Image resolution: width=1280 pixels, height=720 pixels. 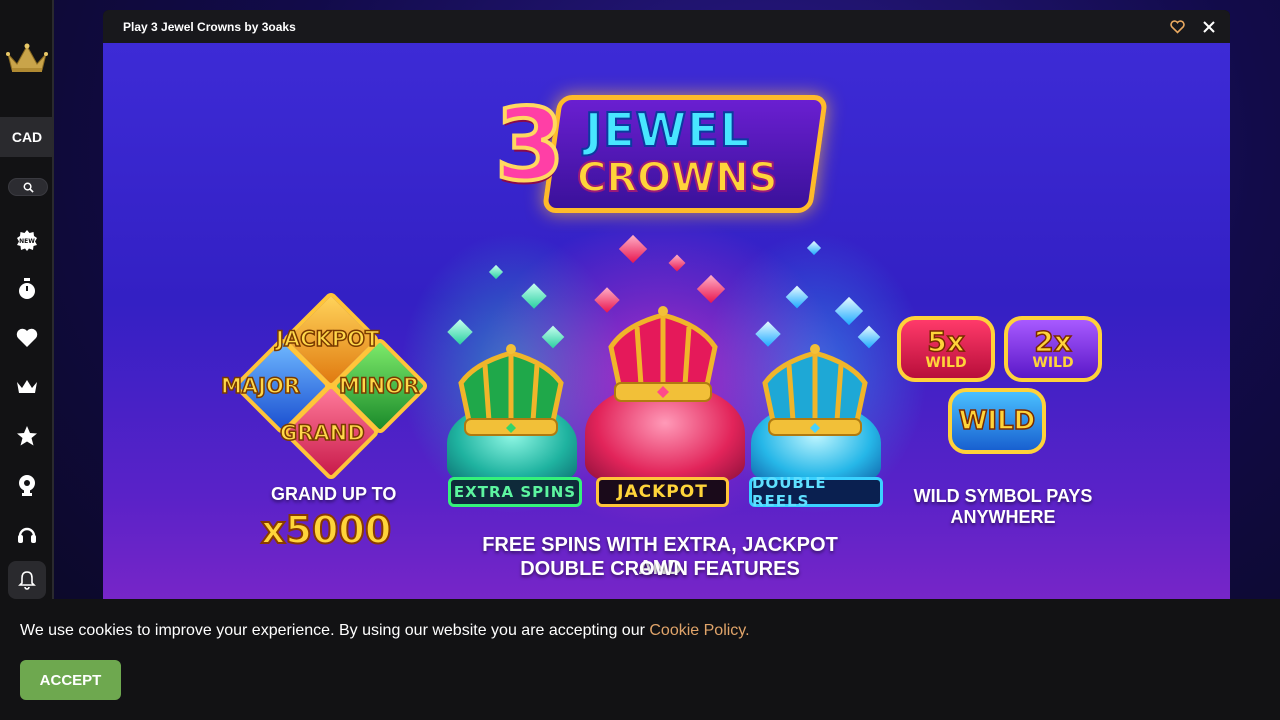 I want to click on search-button, so click(x=28, y=187).